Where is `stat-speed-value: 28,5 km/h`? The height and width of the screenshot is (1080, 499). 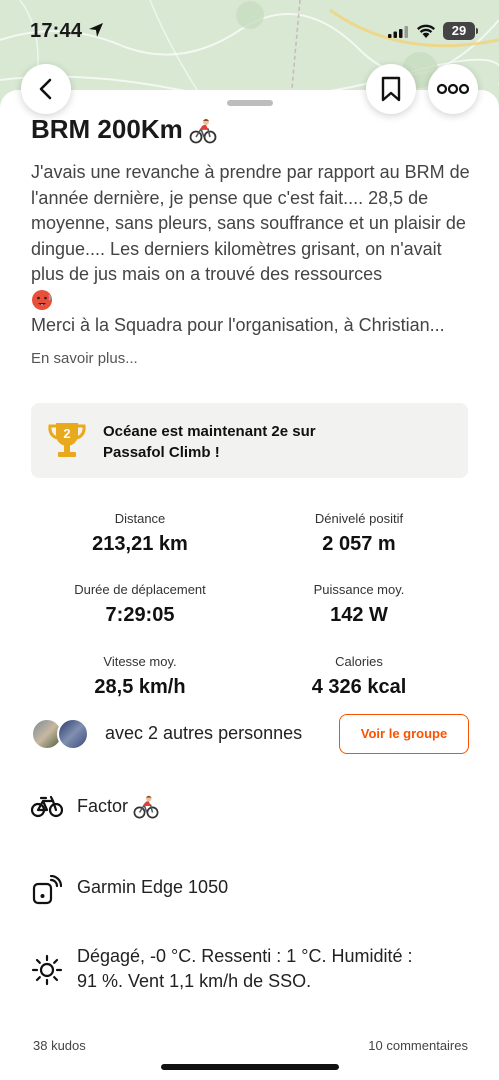 stat-speed-value: 28,5 km/h is located at coordinates (140, 687).